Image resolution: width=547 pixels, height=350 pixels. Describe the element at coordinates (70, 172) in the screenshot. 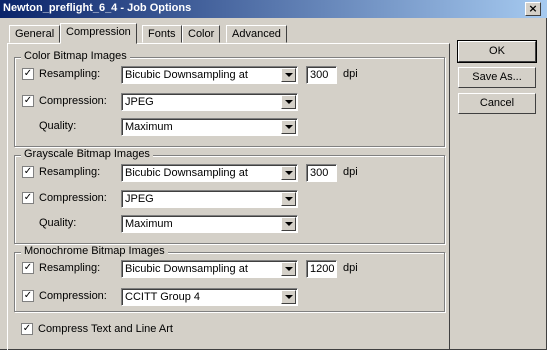

I see `grayscale-resampling-label: Resampling:` at that location.